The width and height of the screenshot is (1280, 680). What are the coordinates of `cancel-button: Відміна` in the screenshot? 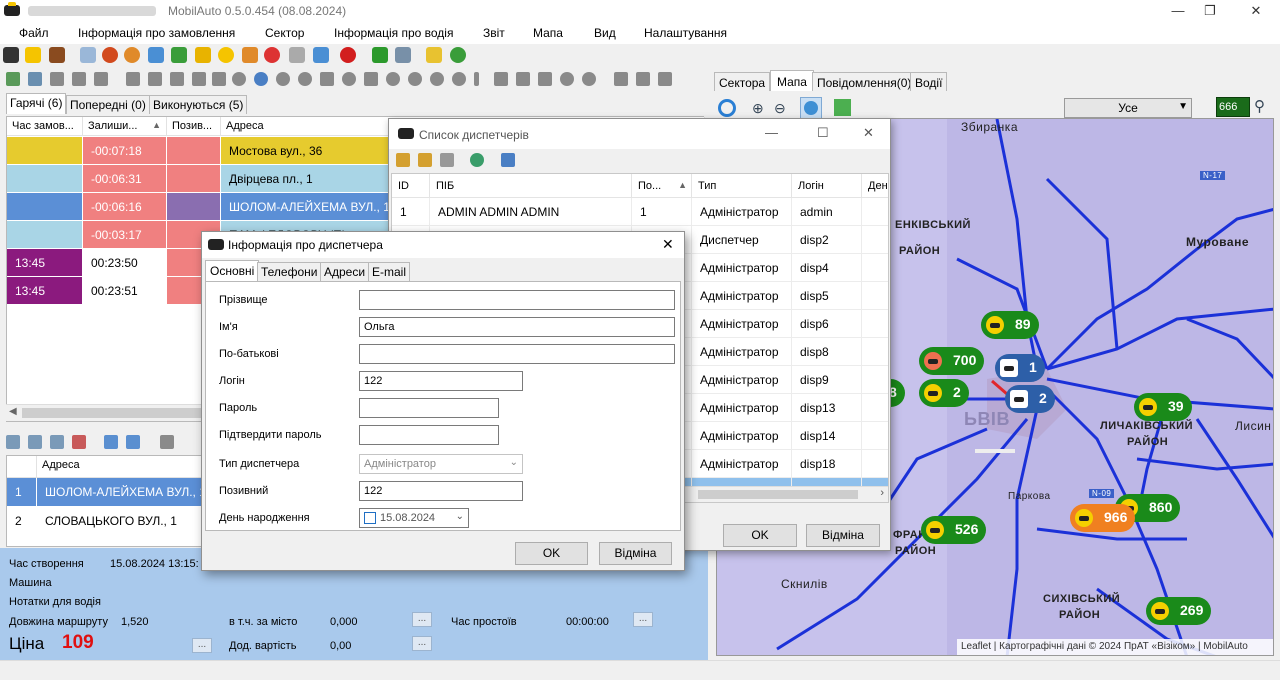 It's located at (635, 553).